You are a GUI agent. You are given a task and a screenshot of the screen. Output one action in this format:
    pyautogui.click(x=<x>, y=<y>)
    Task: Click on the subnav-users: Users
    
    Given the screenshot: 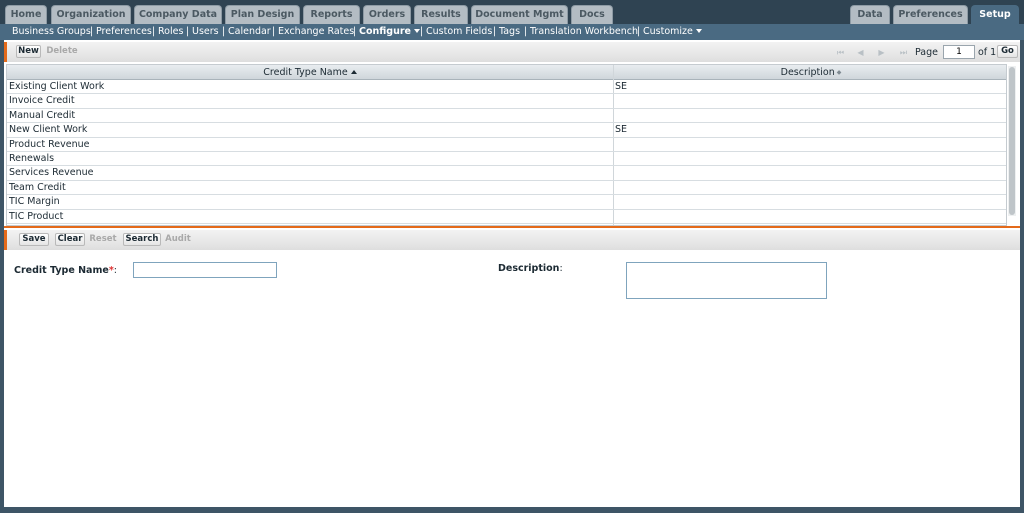 What is the action you would take?
    pyautogui.click(x=205, y=31)
    